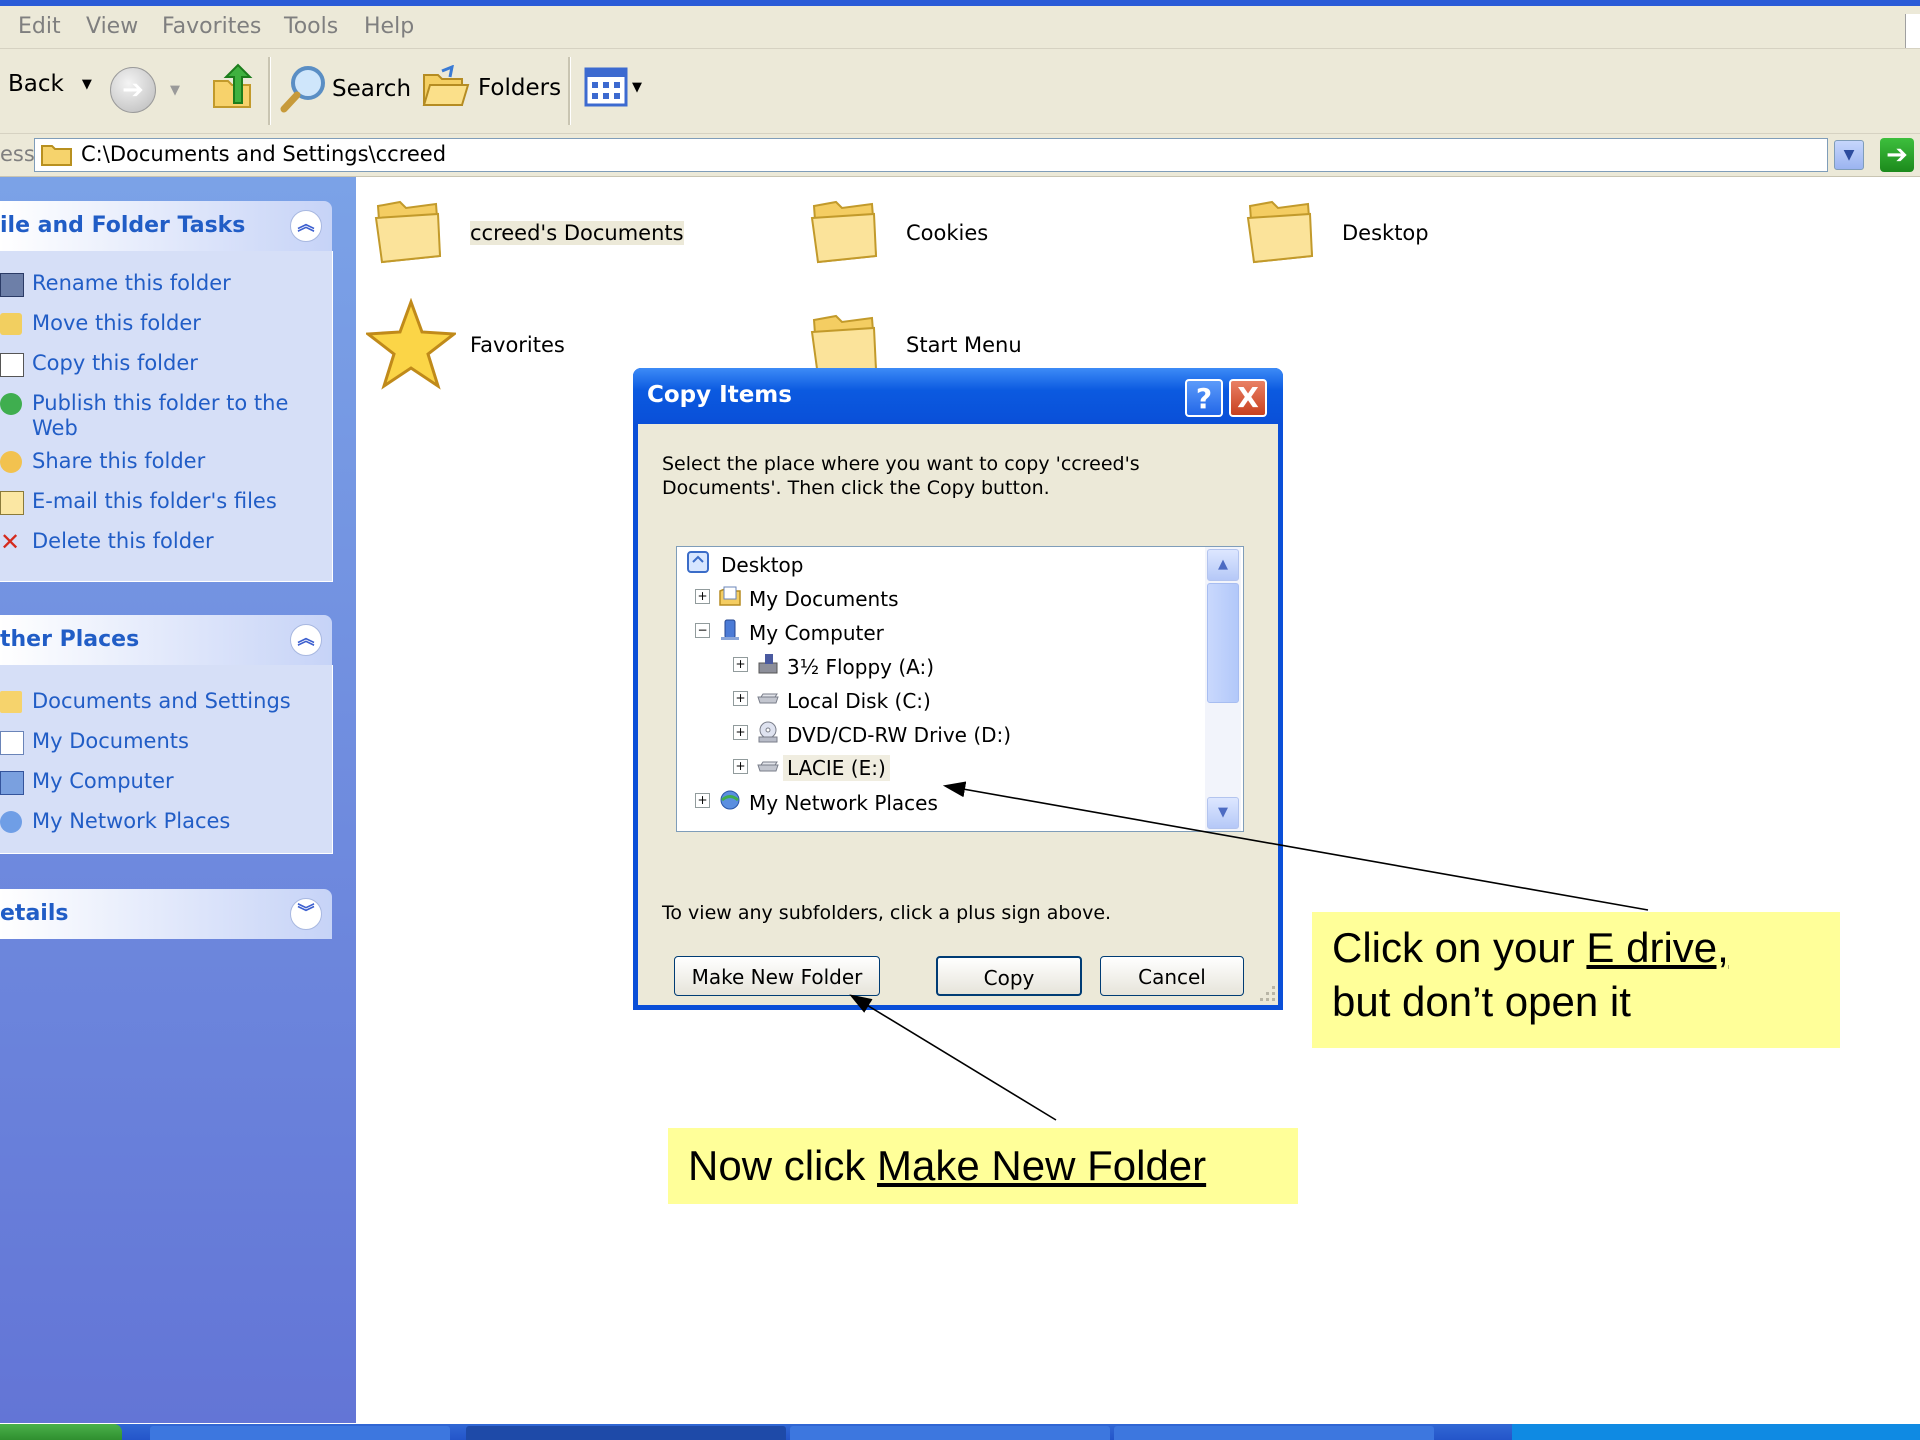 This screenshot has height=1440, width=1920. I want to click on callout-new-folder-link: Make New Folder, so click(1042, 1165).